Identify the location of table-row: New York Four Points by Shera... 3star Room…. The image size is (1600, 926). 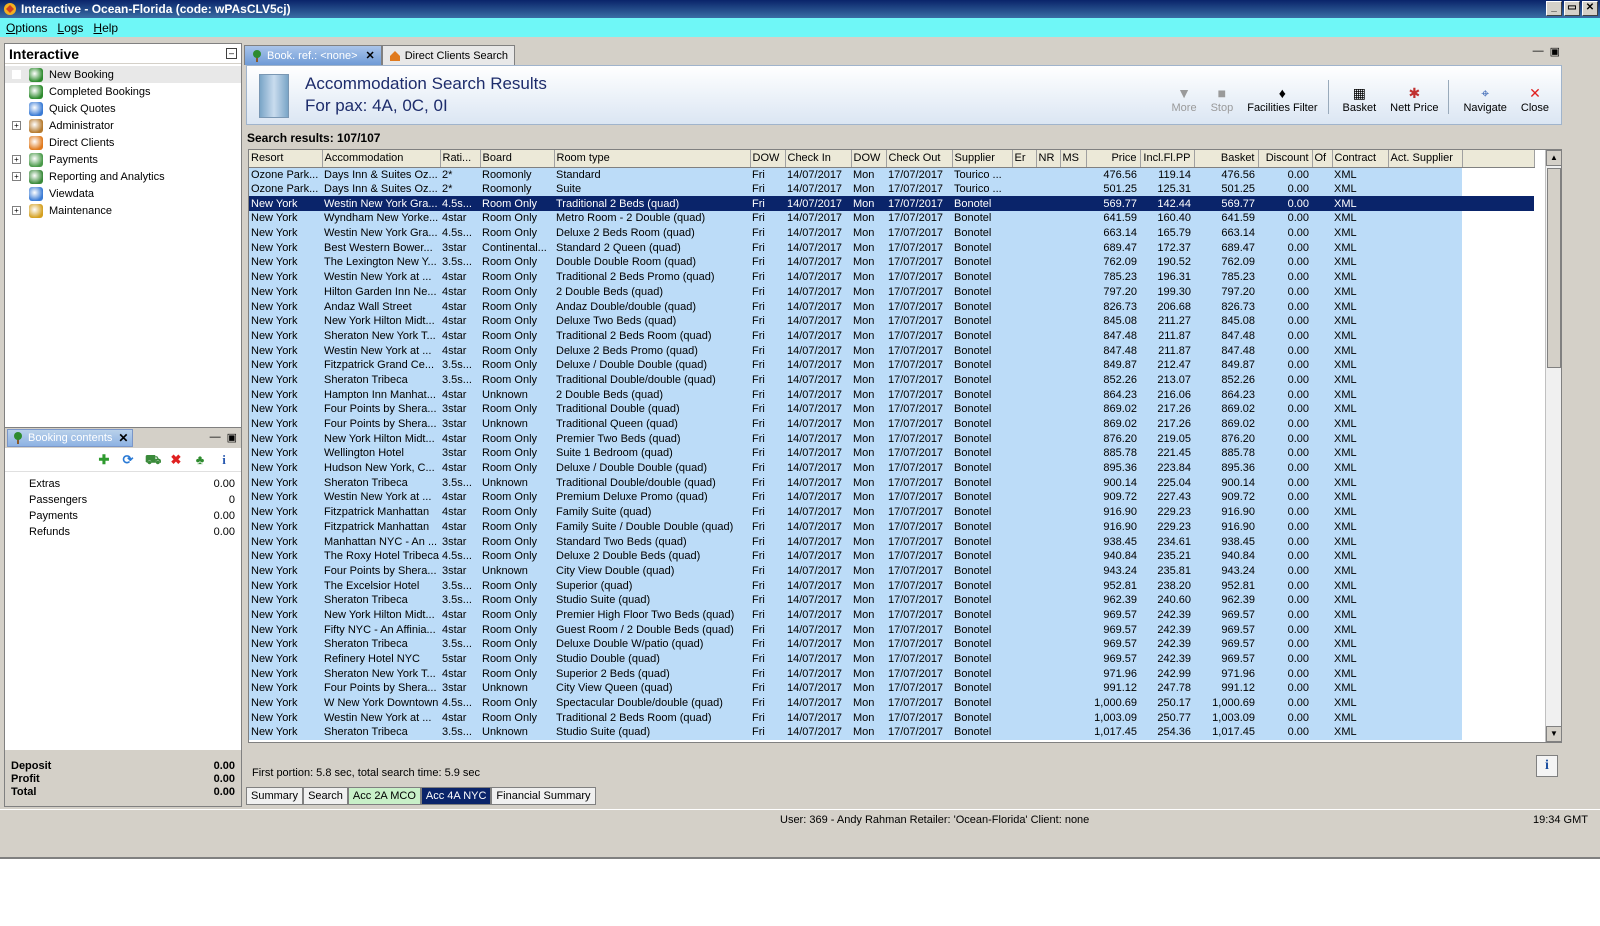
(891, 409).